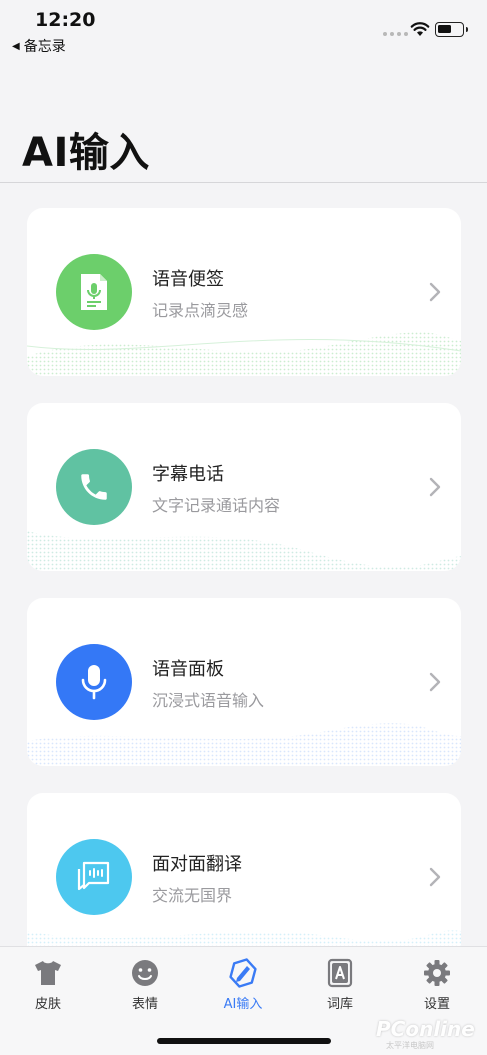 Image resolution: width=487 pixels, height=1055 pixels. Describe the element at coordinates (86, 153) in the screenshot. I see `page-title: AI输入` at that location.